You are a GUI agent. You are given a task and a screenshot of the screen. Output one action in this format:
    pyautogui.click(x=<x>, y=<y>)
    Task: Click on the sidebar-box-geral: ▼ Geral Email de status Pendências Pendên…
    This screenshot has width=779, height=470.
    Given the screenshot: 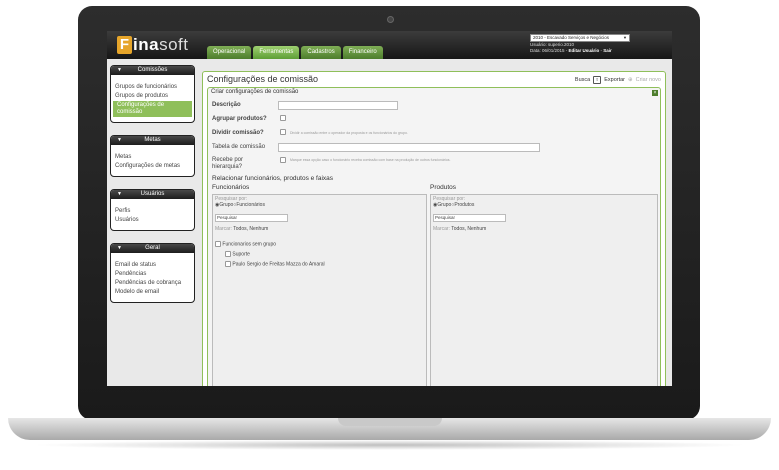 What is the action you would take?
    pyautogui.click(x=152, y=273)
    